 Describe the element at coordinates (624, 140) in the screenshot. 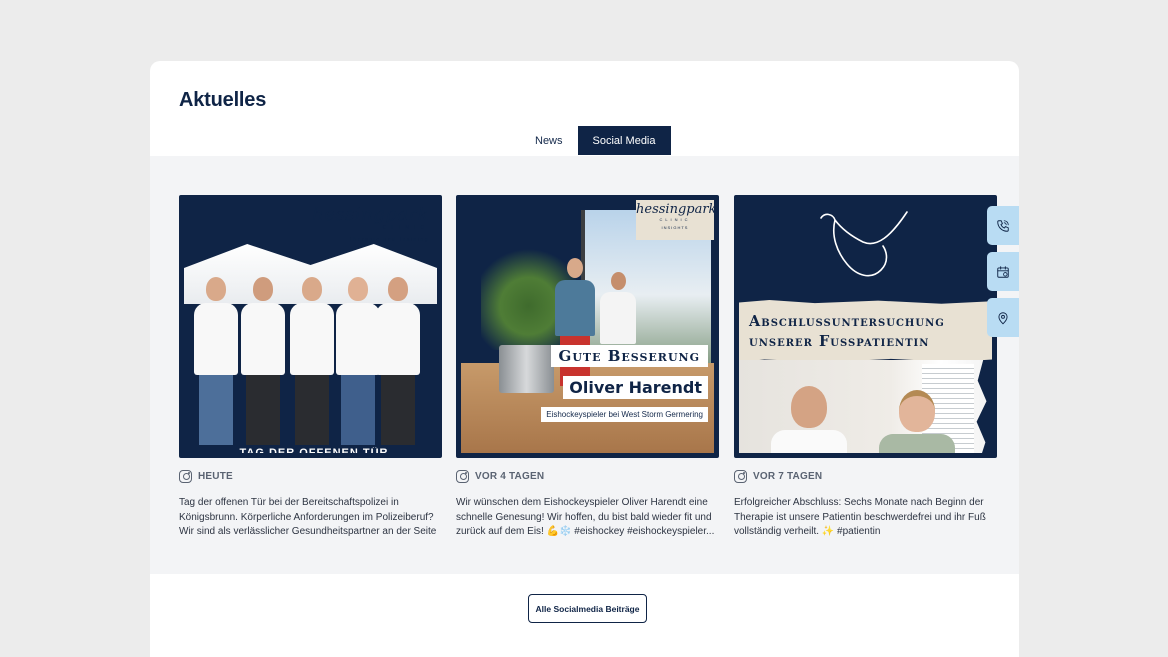

I see `tab-social-media: Social Media` at that location.